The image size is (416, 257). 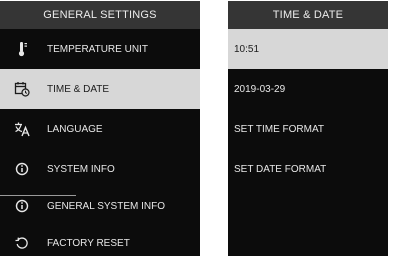 What do you see at coordinates (308, 89) in the screenshot?
I see `date-value-item: 2019-03-29` at bounding box center [308, 89].